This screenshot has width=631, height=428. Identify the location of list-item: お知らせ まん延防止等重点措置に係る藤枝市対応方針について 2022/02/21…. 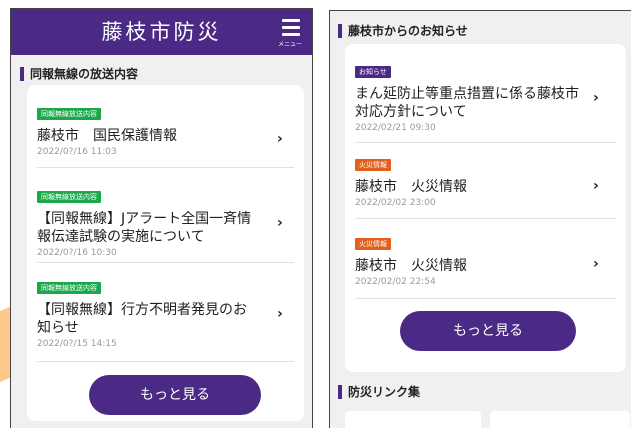
(470, 96).